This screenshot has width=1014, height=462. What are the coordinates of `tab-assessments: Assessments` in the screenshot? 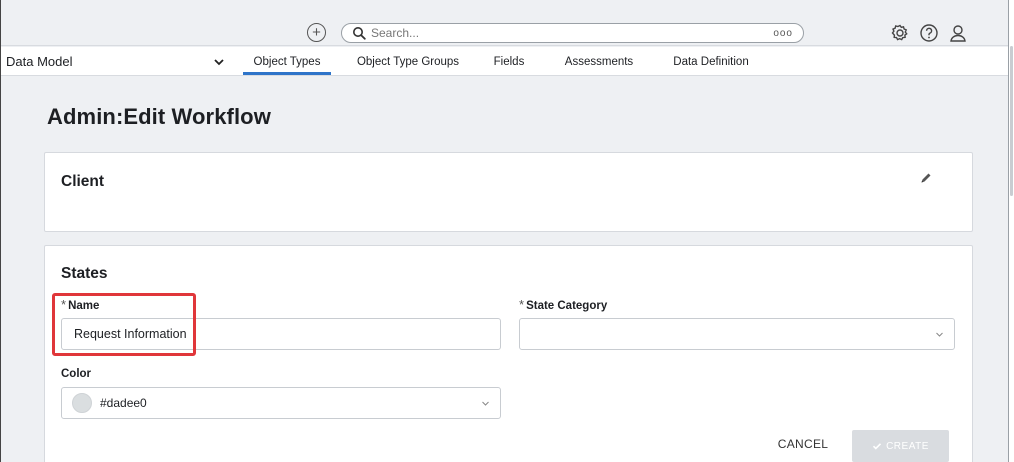 It's located at (599, 61).